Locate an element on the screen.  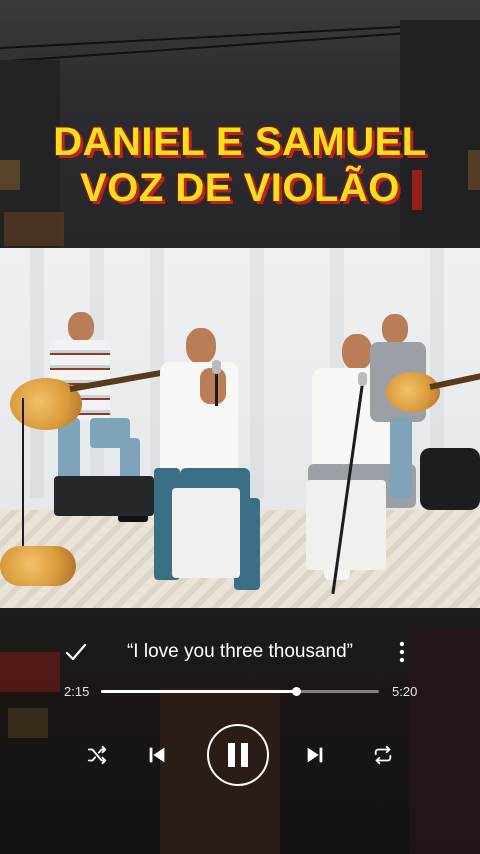
skip-previous-icon is located at coordinates (157, 755).